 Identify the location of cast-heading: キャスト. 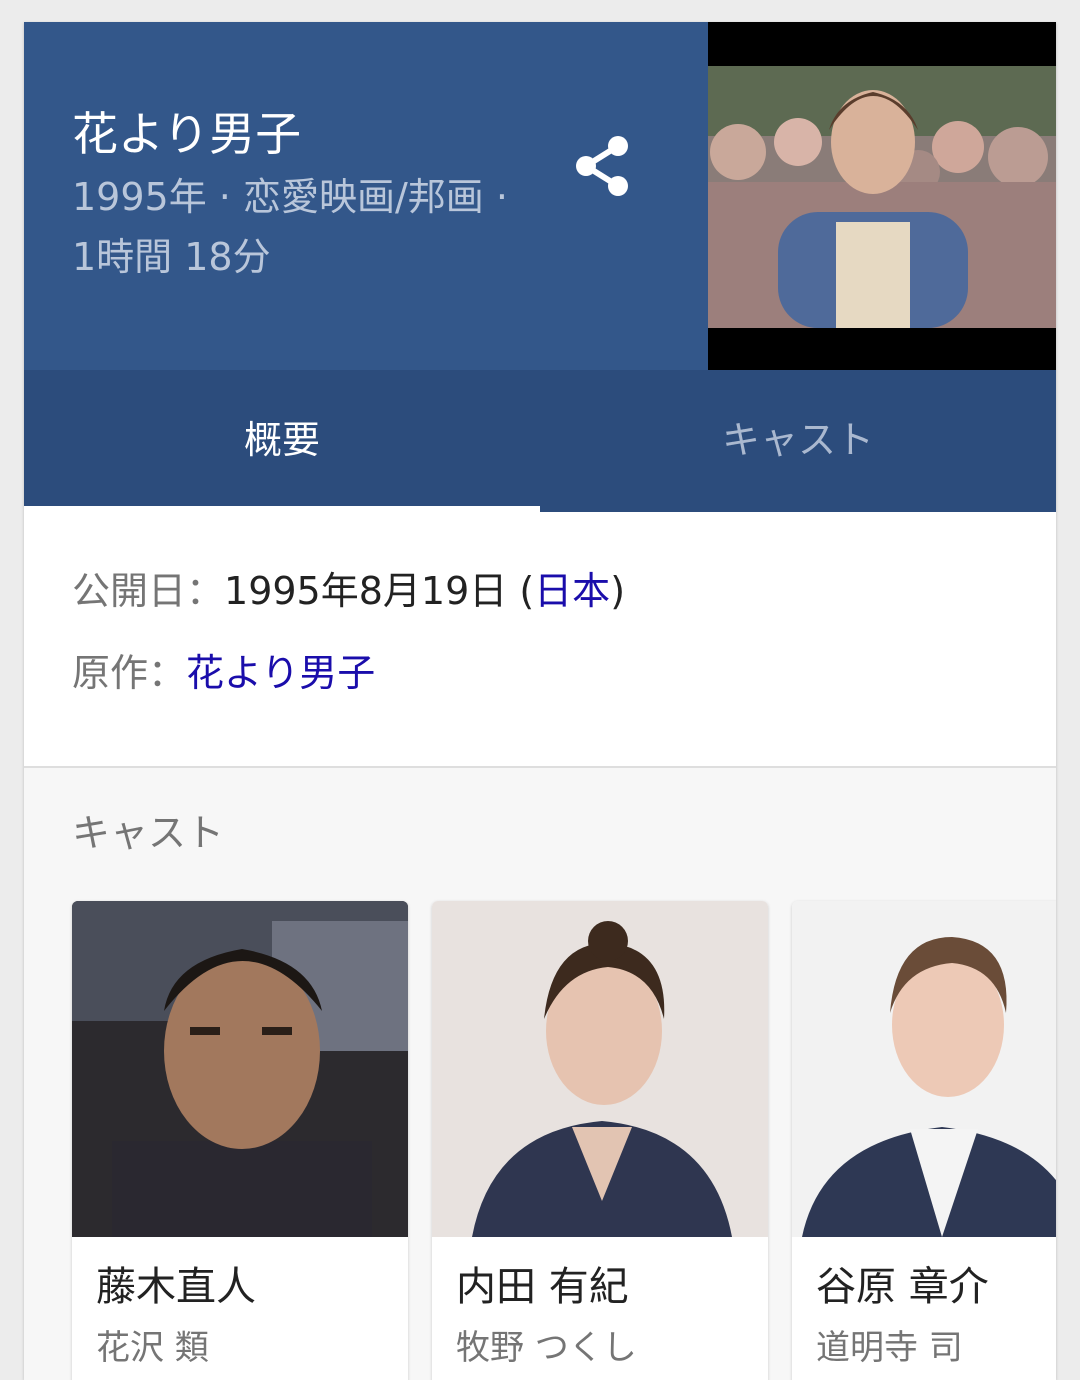
(148, 833).